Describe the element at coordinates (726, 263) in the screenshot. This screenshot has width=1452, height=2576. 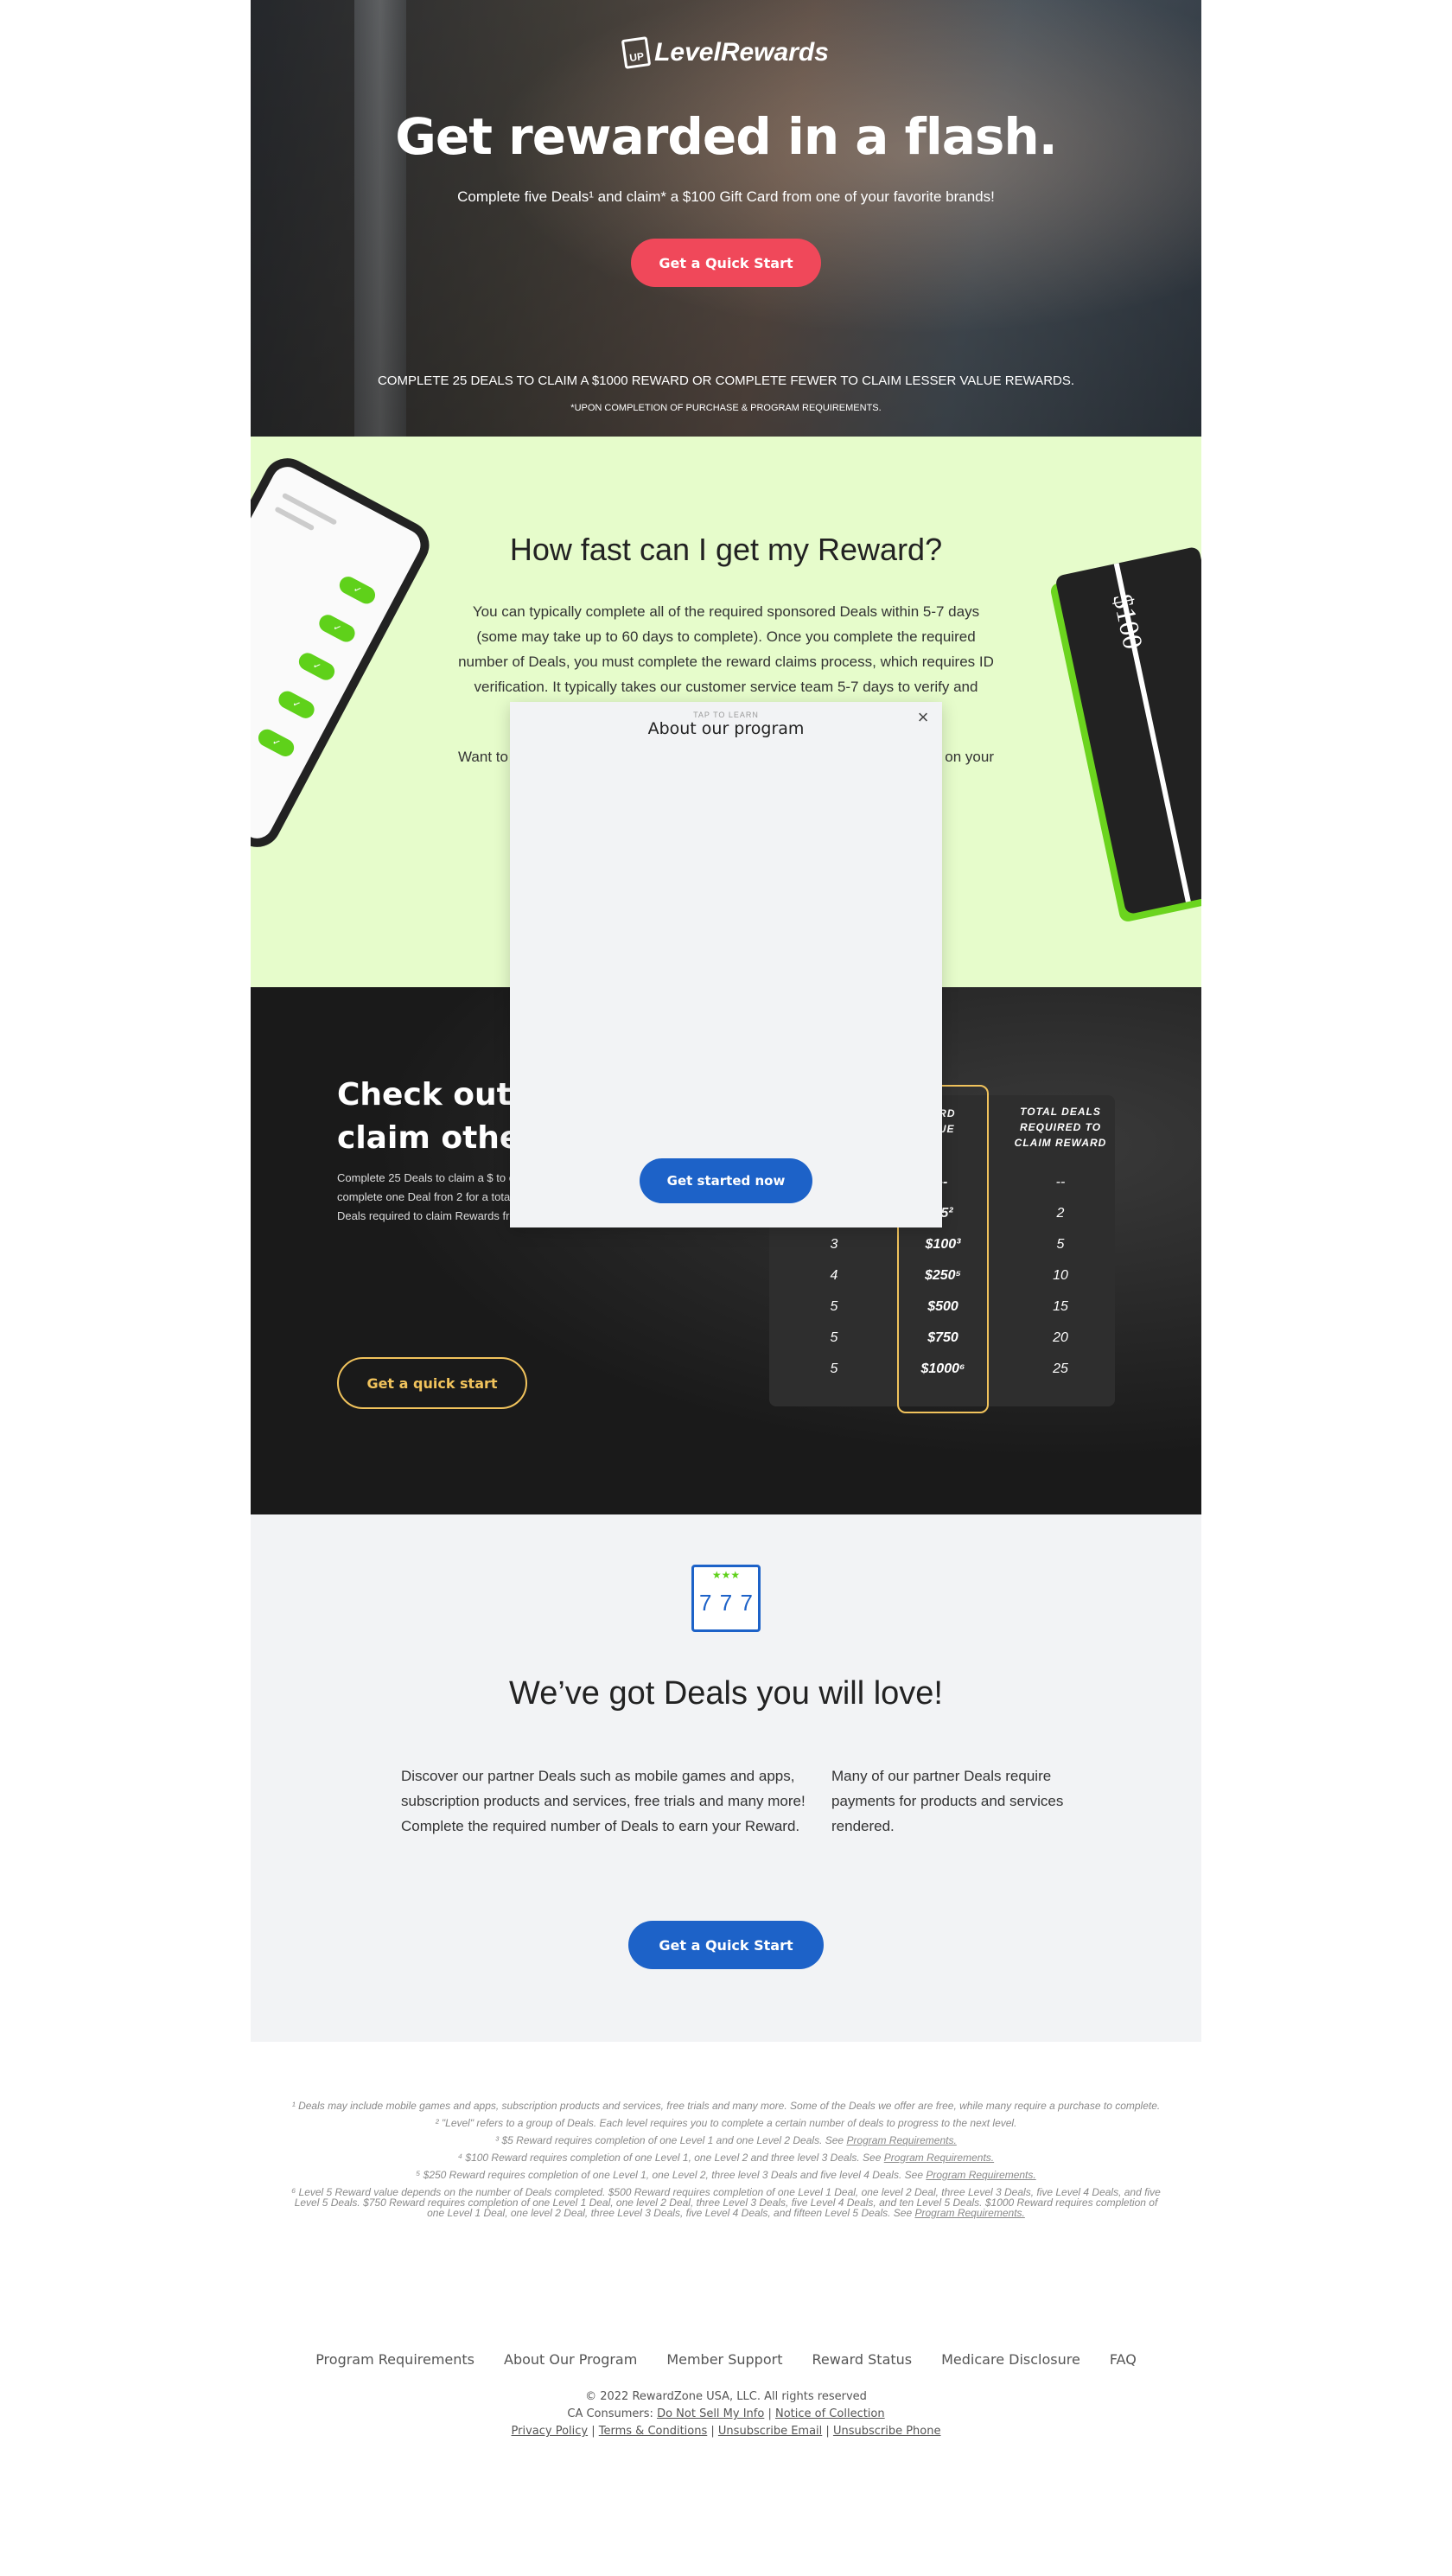
I see `hero-quick-start-button: Get a Quick Start` at that location.